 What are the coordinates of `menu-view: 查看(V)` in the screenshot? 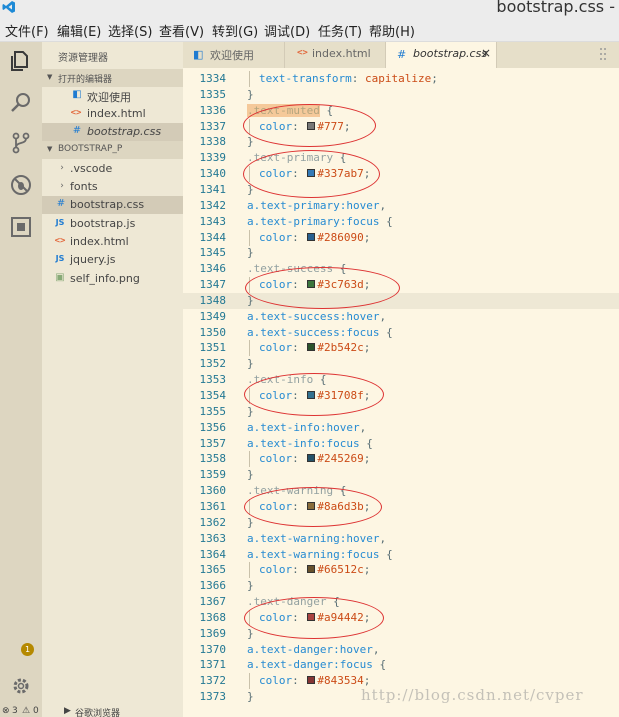 It's located at (181, 30).